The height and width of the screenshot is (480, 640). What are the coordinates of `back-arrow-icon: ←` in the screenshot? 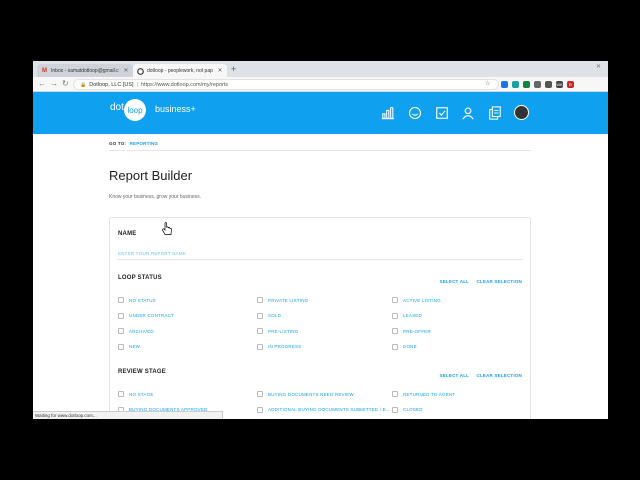 It's located at (42, 84).